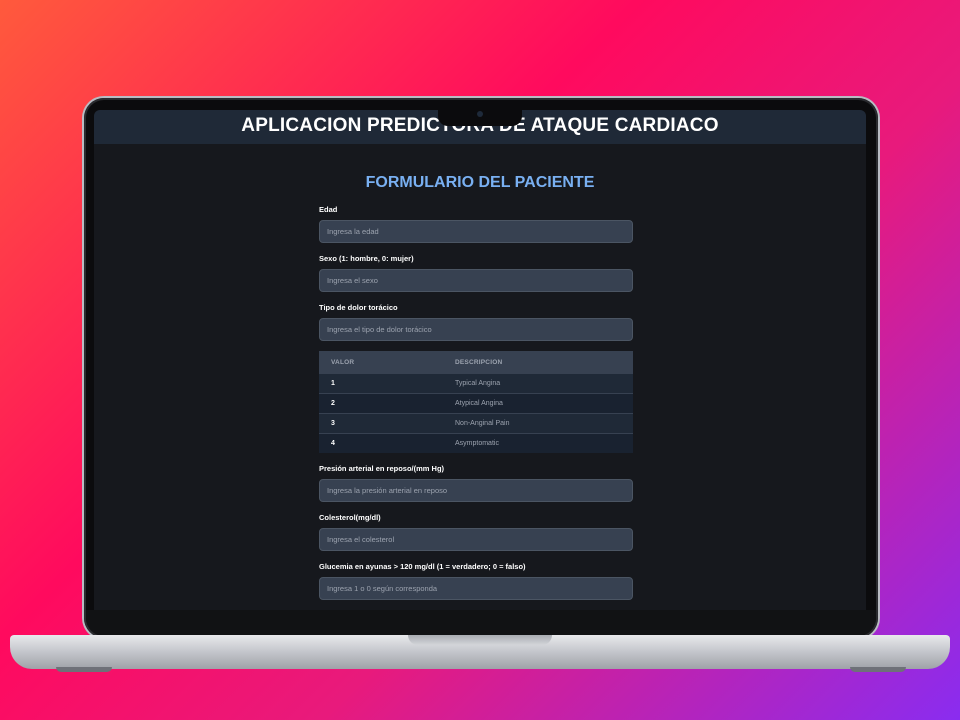  Describe the element at coordinates (381, 443) in the screenshot. I see `table-cell-value: 4` at that location.